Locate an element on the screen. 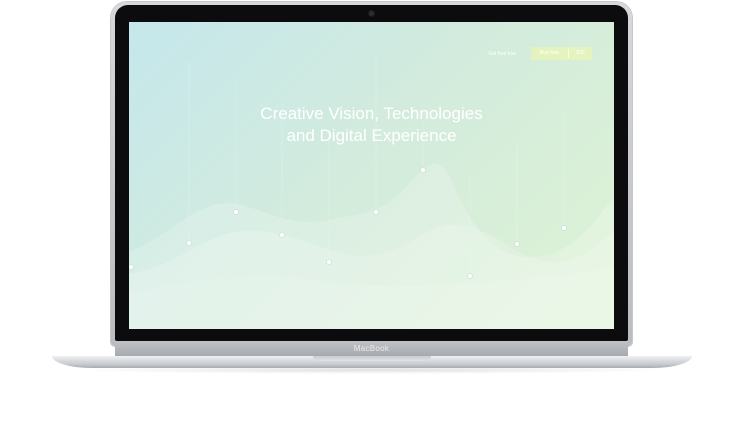 Image resolution: width=744 pixels, height=433 pixels. free-trial-link: Get free trial is located at coordinates (502, 54).